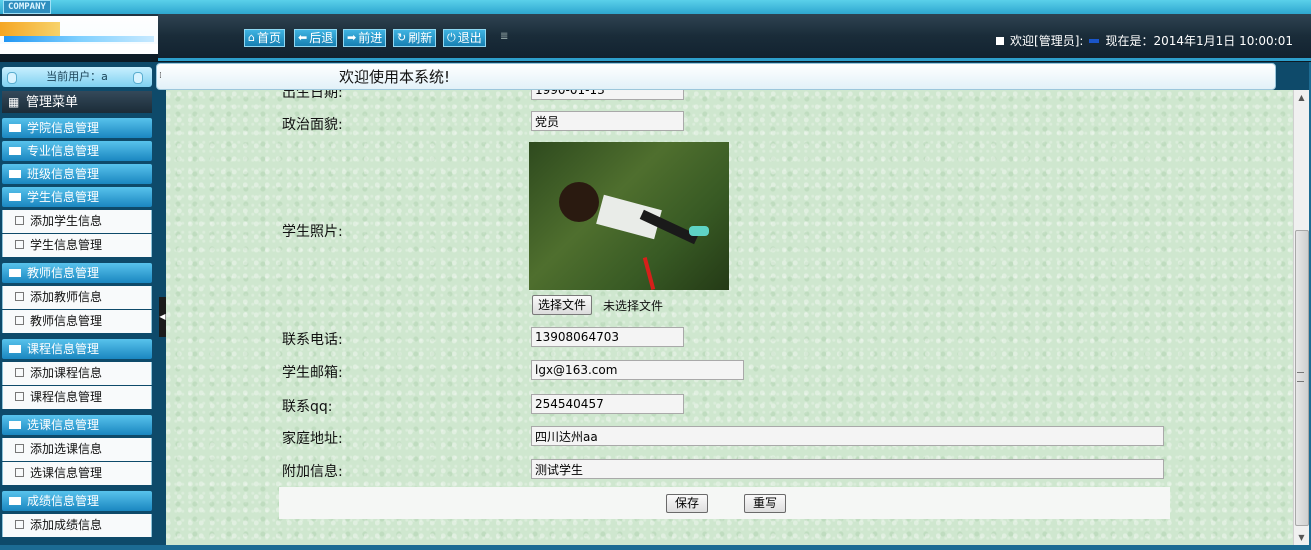 The height and width of the screenshot is (550, 1311). What do you see at coordinates (63, 197) in the screenshot?
I see `group-label: 学生信息管理` at bounding box center [63, 197].